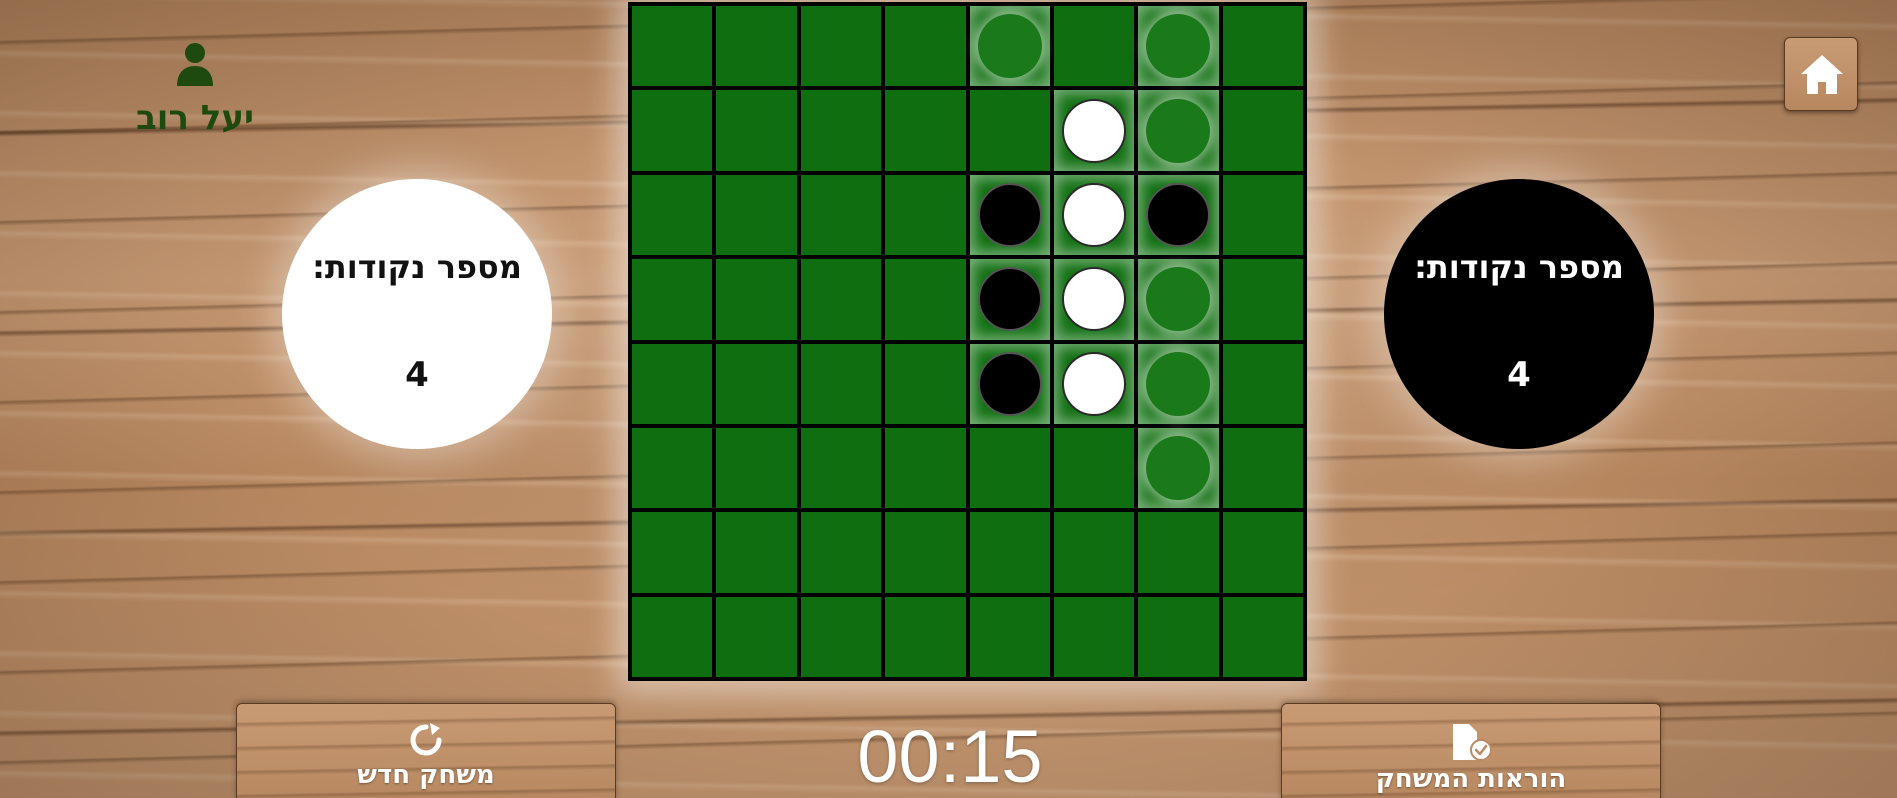 Image resolution: width=1897 pixels, height=798 pixels. Describe the element at coordinates (195, 64) in the screenshot. I see `user-icon` at that location.